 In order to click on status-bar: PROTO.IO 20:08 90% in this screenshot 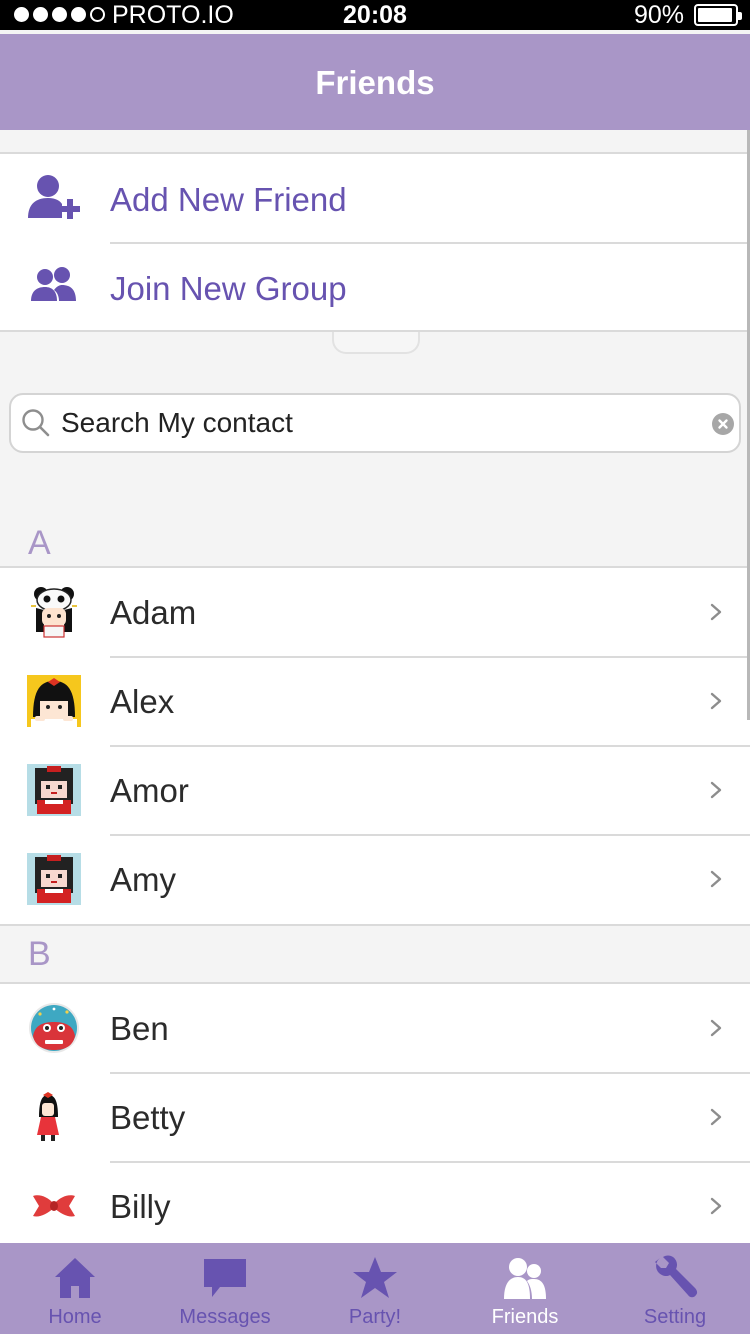, I will do `click(375, 15)`.